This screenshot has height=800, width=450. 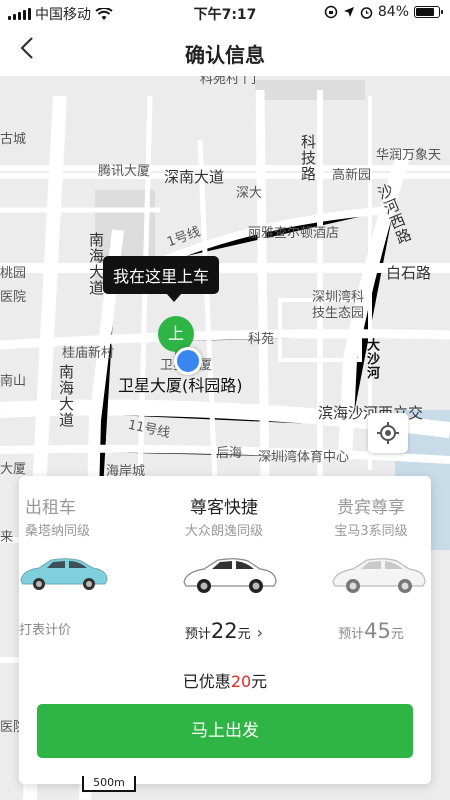 What do you see at coordinates (260, 632) in the screenshot?
I see `chevron-right-icon: ›` at bounding box center [260, 632].